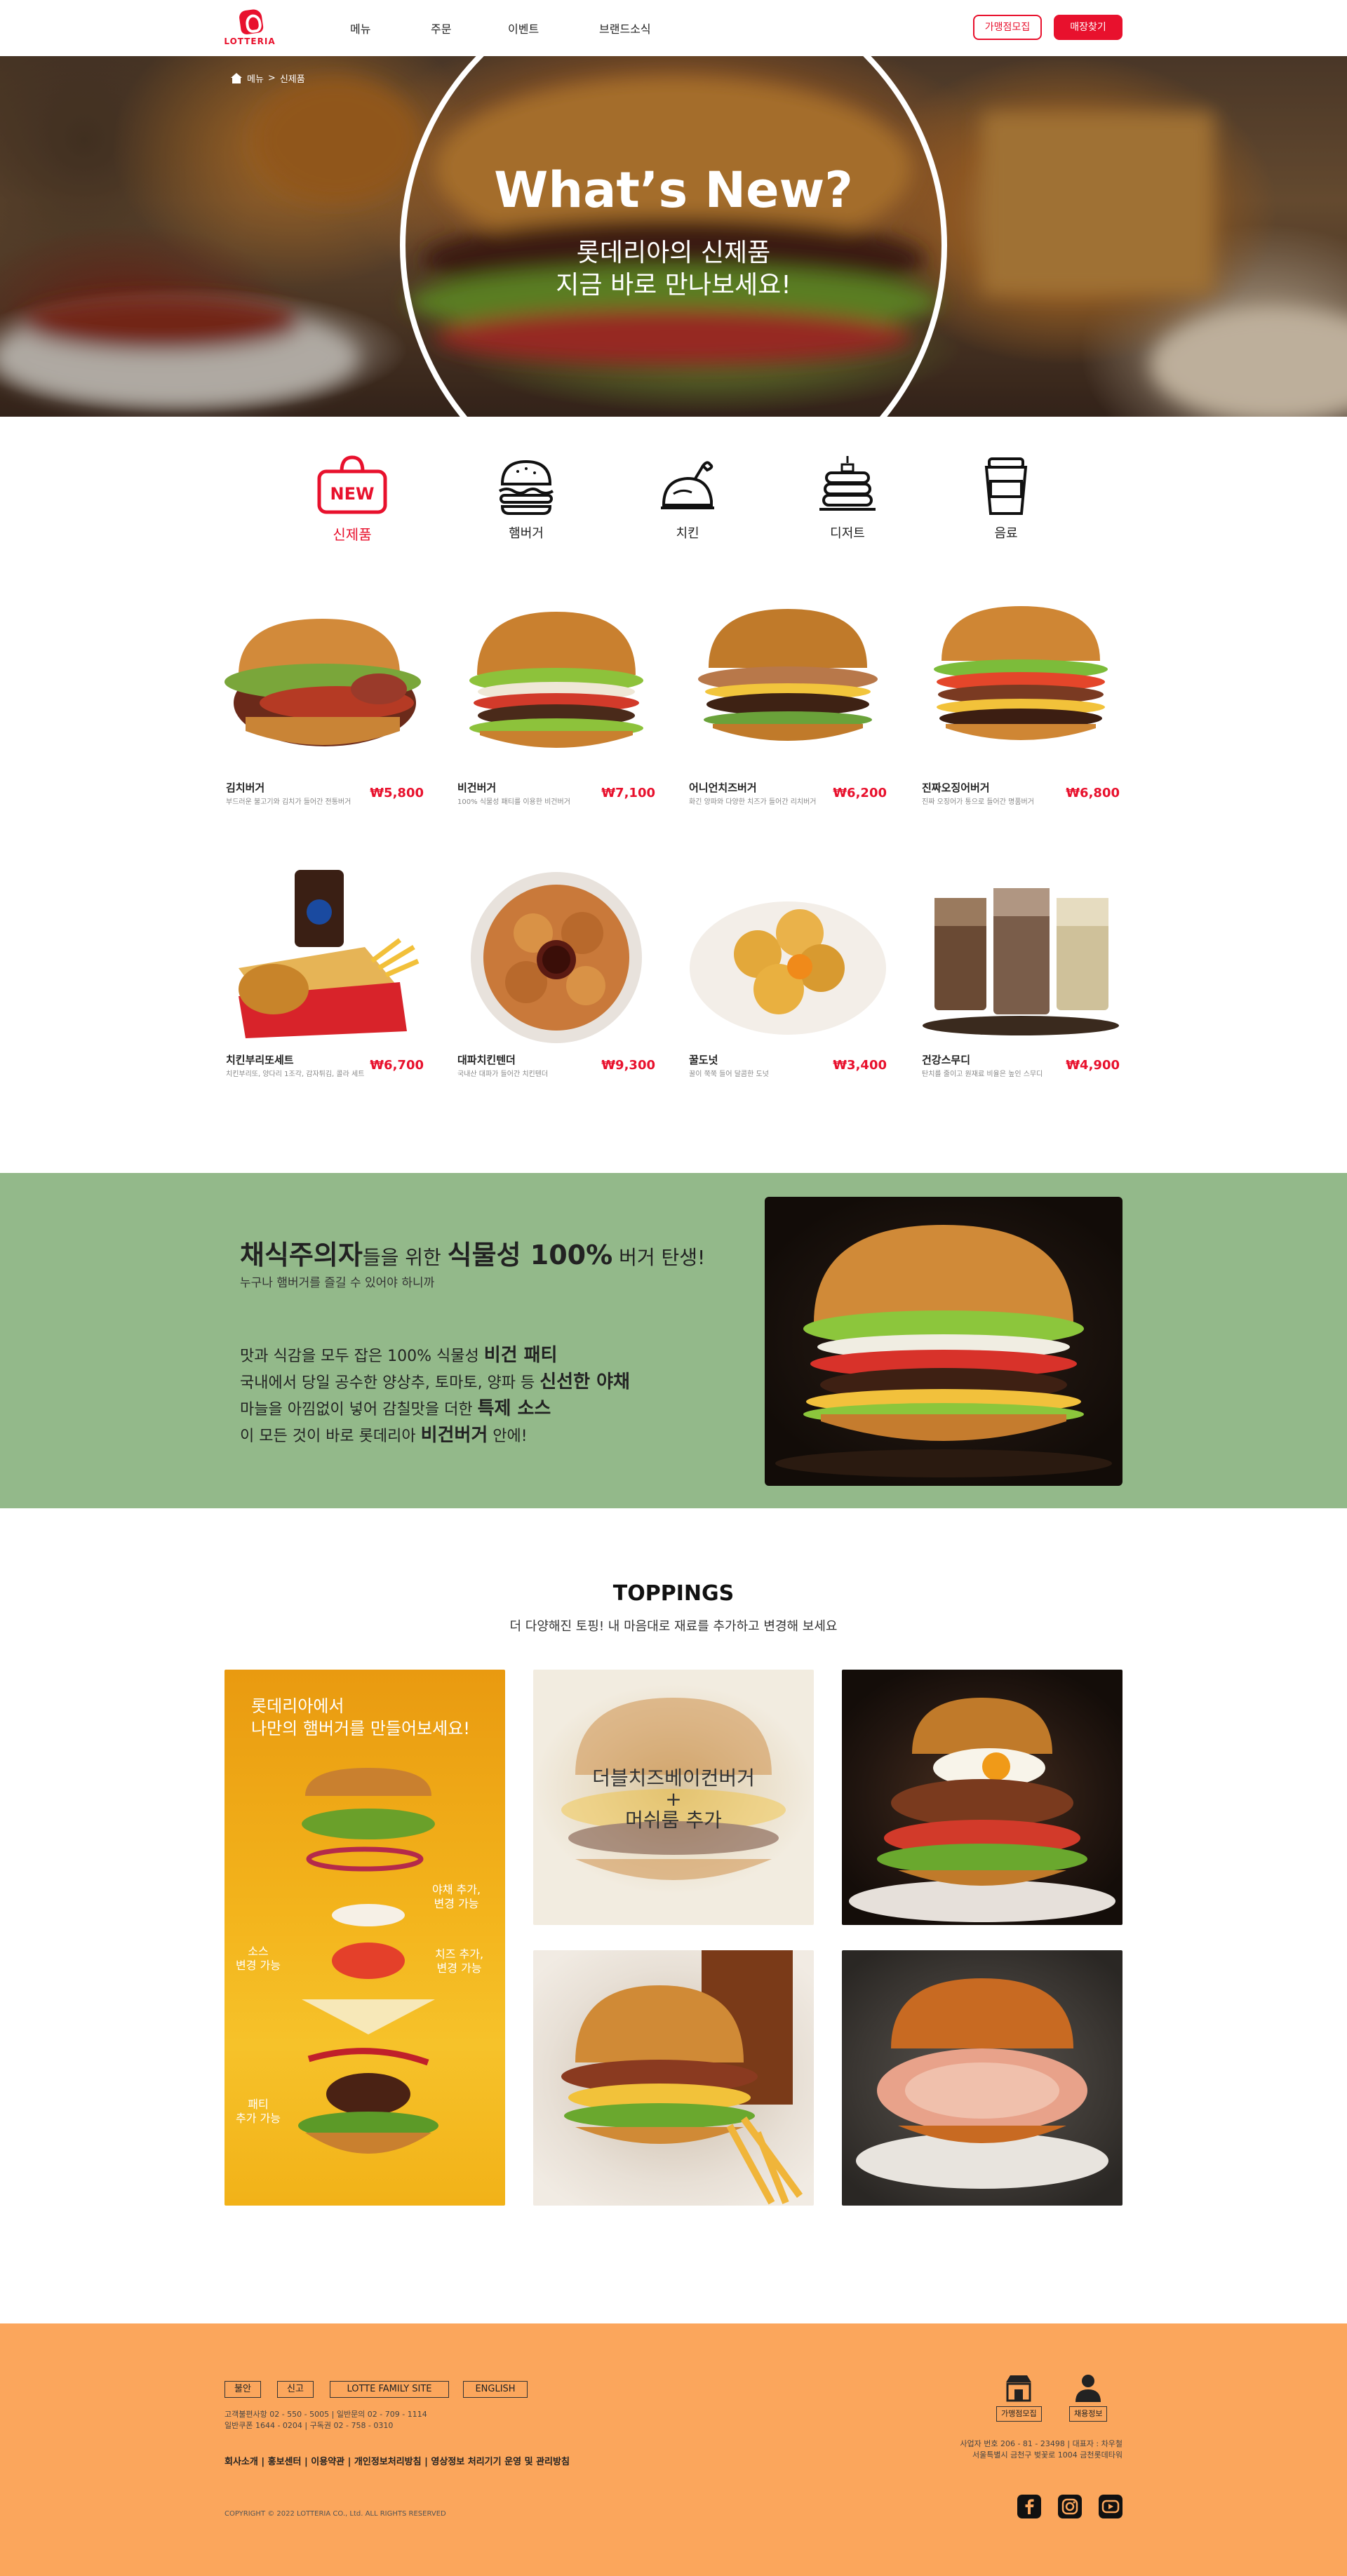  I want to click on footer-btn-family-site: LOTTE FAMILY SITE, so click(389, 2389).